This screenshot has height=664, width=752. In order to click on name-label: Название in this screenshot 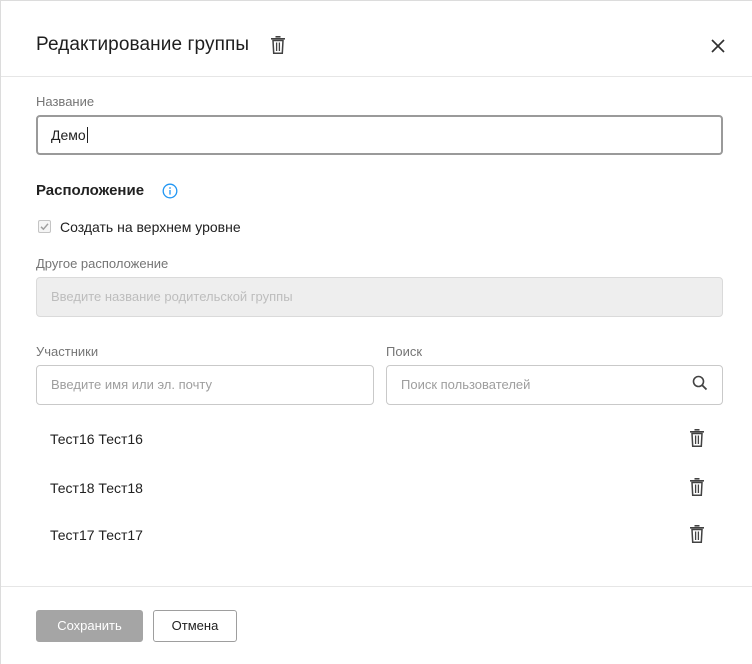, I will do `click(65, 101)`.